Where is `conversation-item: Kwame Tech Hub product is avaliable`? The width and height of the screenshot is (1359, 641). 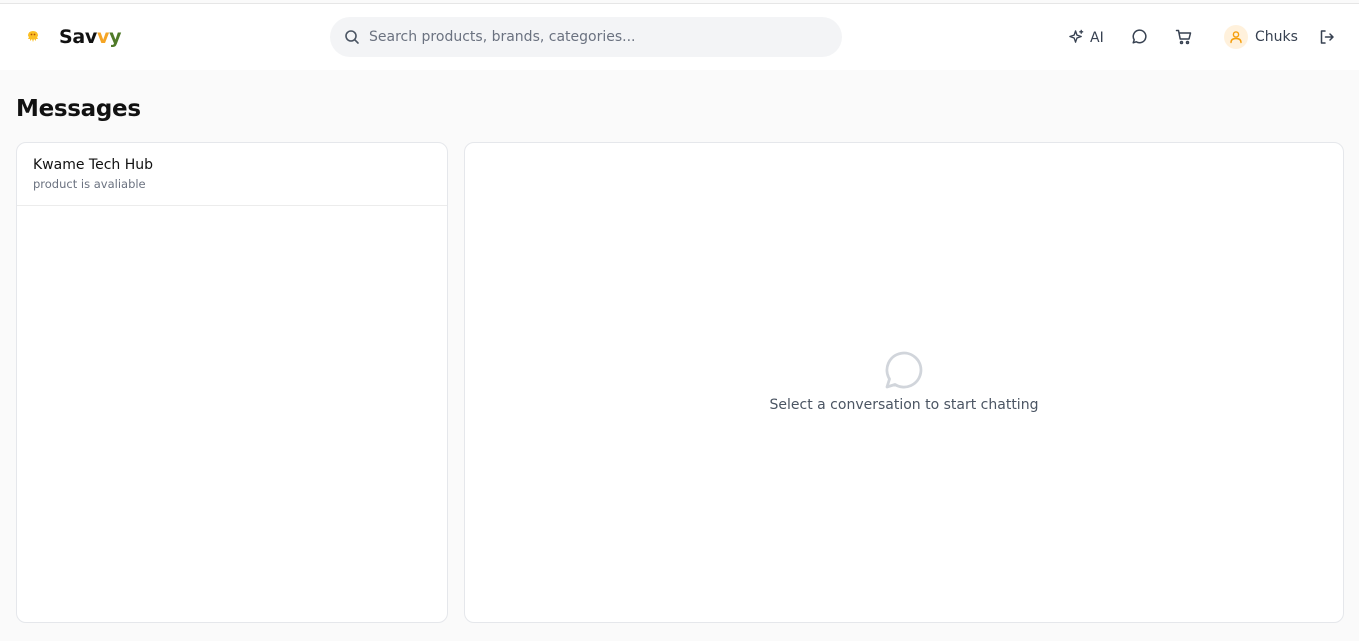 conversation-item: Kwame Tech Hub product is avaliable is located at coordinates (232, 174).